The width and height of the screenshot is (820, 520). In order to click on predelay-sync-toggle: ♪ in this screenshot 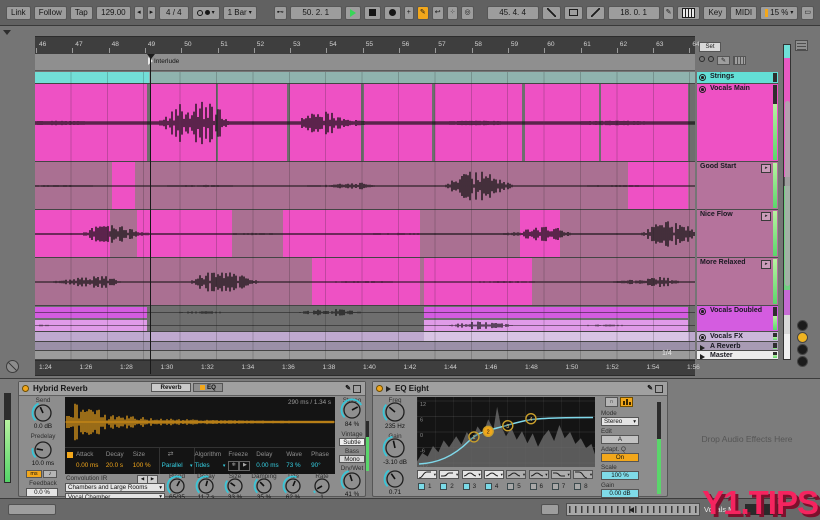, I will do `click(50, 474)`.